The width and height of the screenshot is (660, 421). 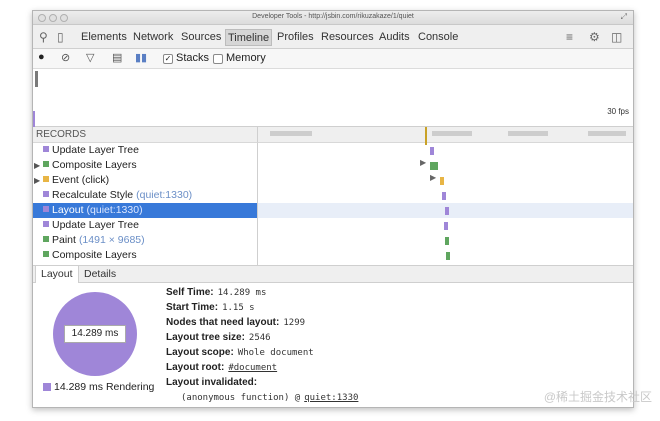 I want to click on tab-audits: Audits, so click(x=394, y=37).